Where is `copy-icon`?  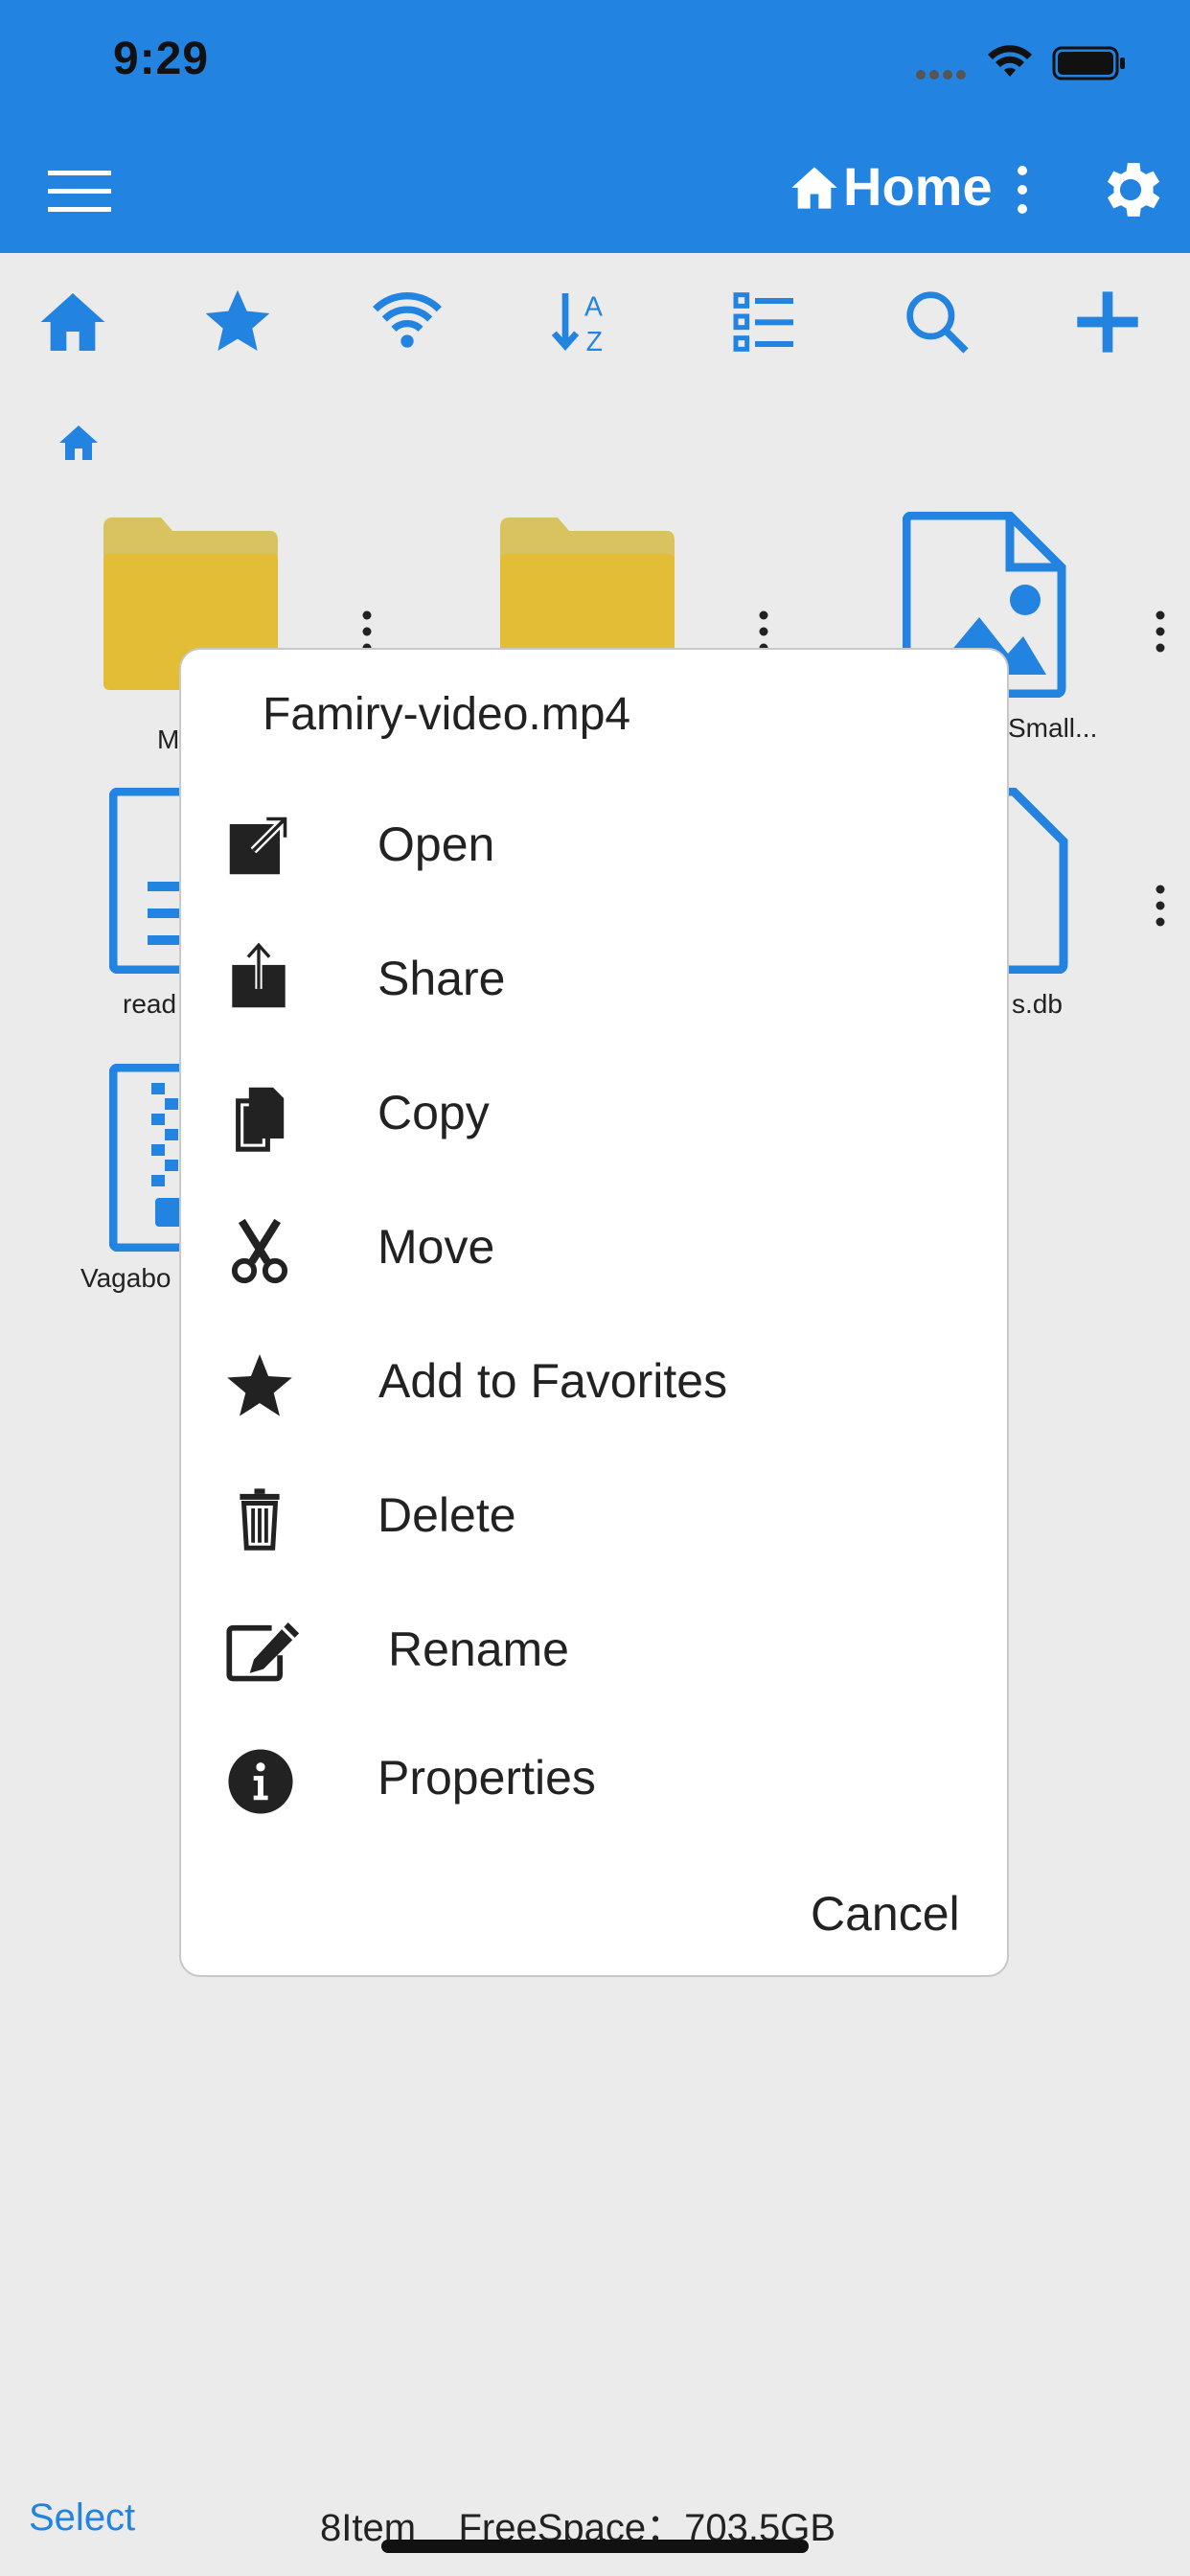 copy-icon is located at coordinates (261, 1119).